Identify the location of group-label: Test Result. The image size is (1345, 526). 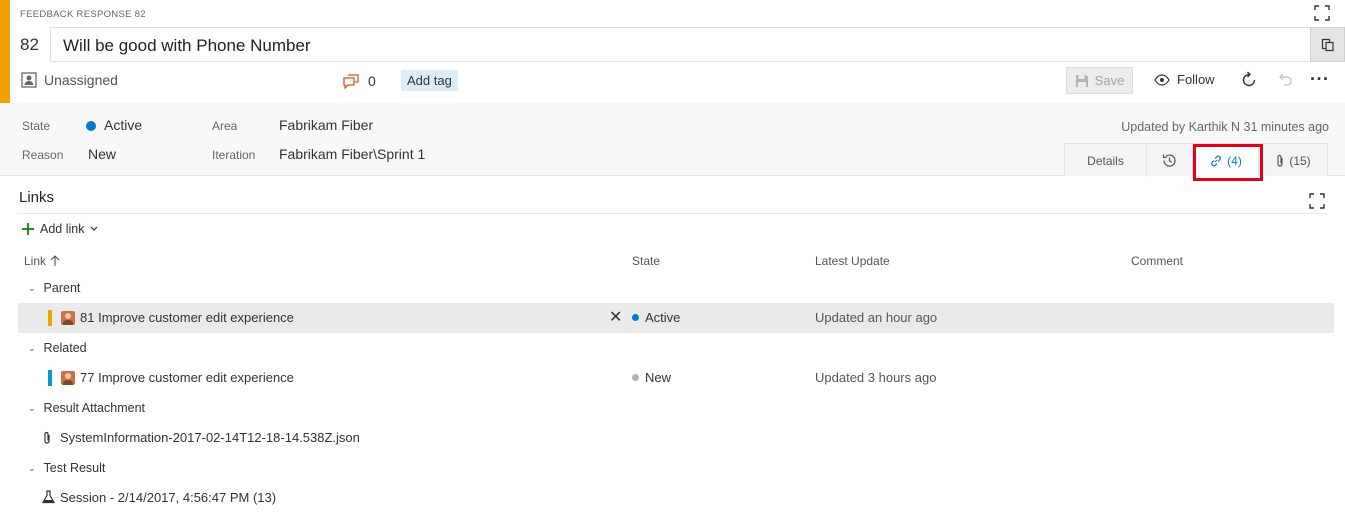
(74, 468).